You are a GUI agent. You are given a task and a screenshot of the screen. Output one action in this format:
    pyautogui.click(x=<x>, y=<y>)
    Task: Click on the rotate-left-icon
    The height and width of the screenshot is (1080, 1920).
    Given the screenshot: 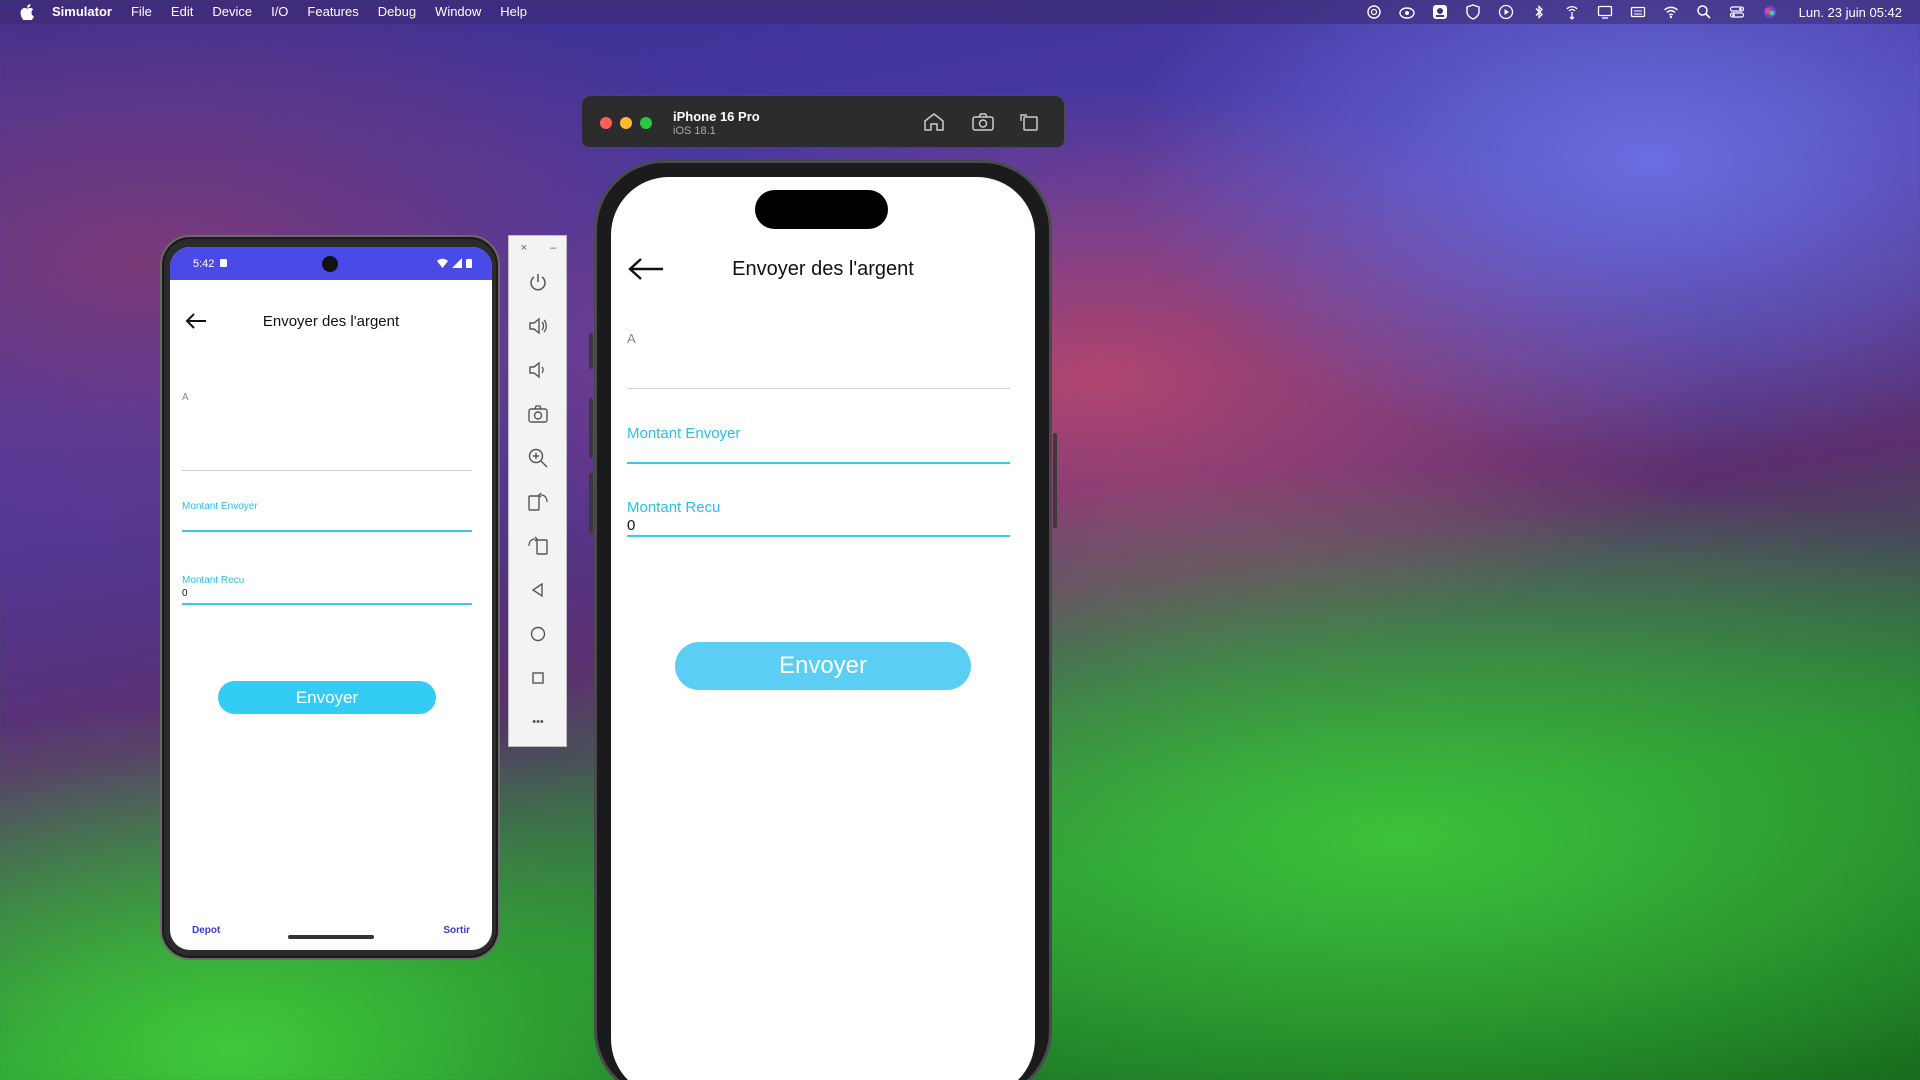 What is the action you would take?
    pyautogui.click(x=538, y=501)
    